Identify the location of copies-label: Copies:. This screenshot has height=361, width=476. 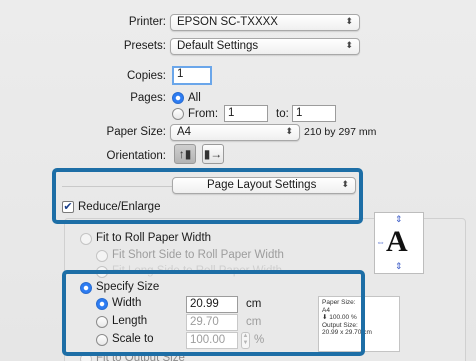
(146, 76).